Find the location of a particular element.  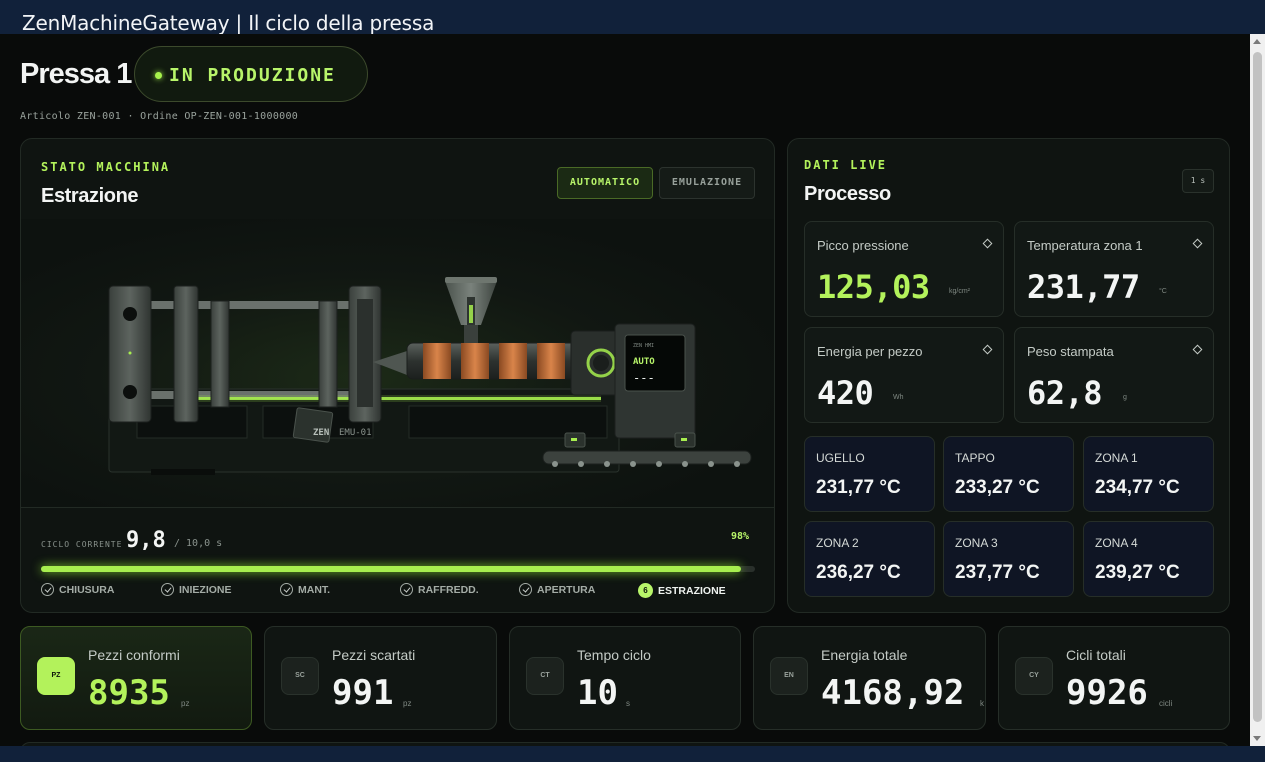

plate-label: ZEN is located at coordinates (321, 433).